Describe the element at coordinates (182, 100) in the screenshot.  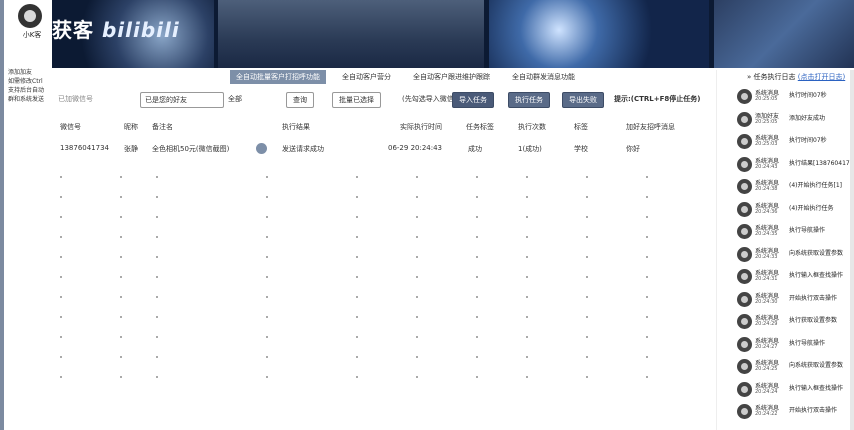
I see `status-select: 已是您的好友` at that location.